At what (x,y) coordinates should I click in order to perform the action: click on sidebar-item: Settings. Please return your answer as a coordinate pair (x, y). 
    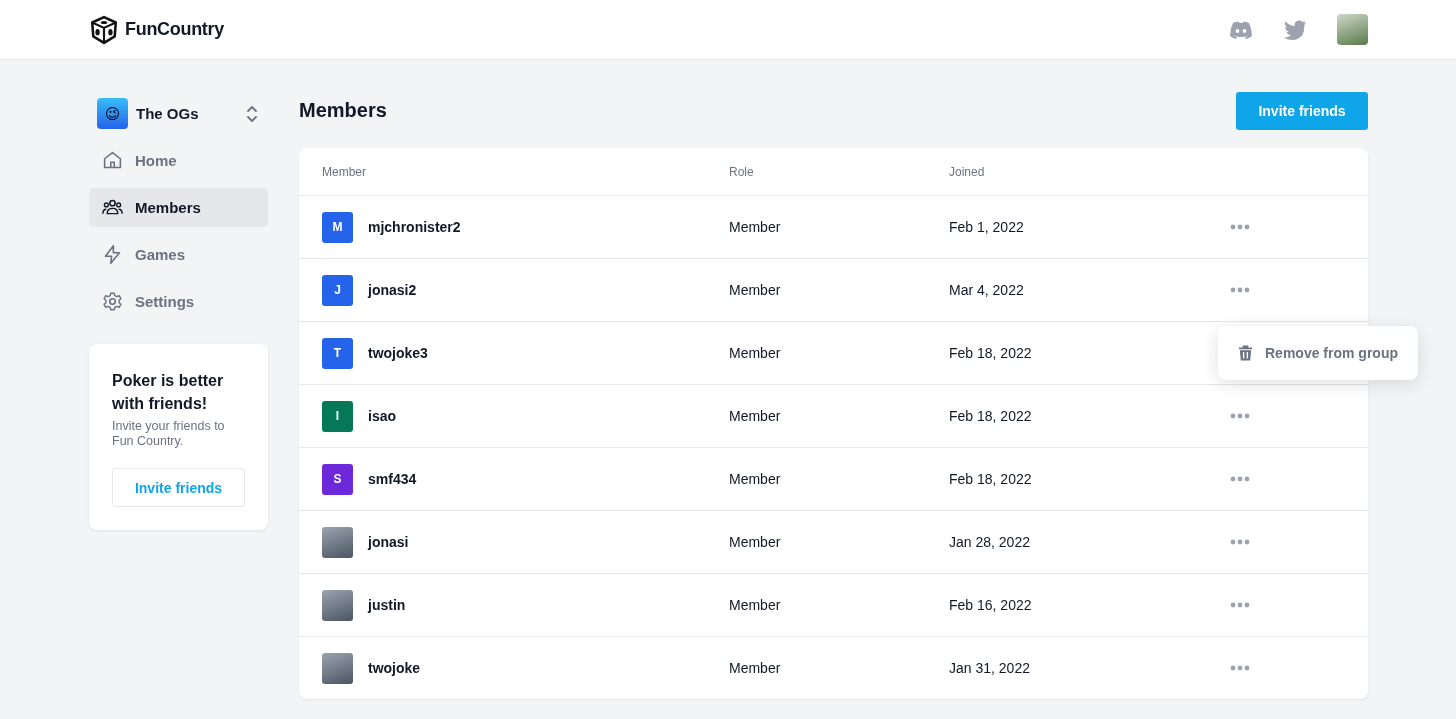
    Looking at the image, I should click on (178, 301).